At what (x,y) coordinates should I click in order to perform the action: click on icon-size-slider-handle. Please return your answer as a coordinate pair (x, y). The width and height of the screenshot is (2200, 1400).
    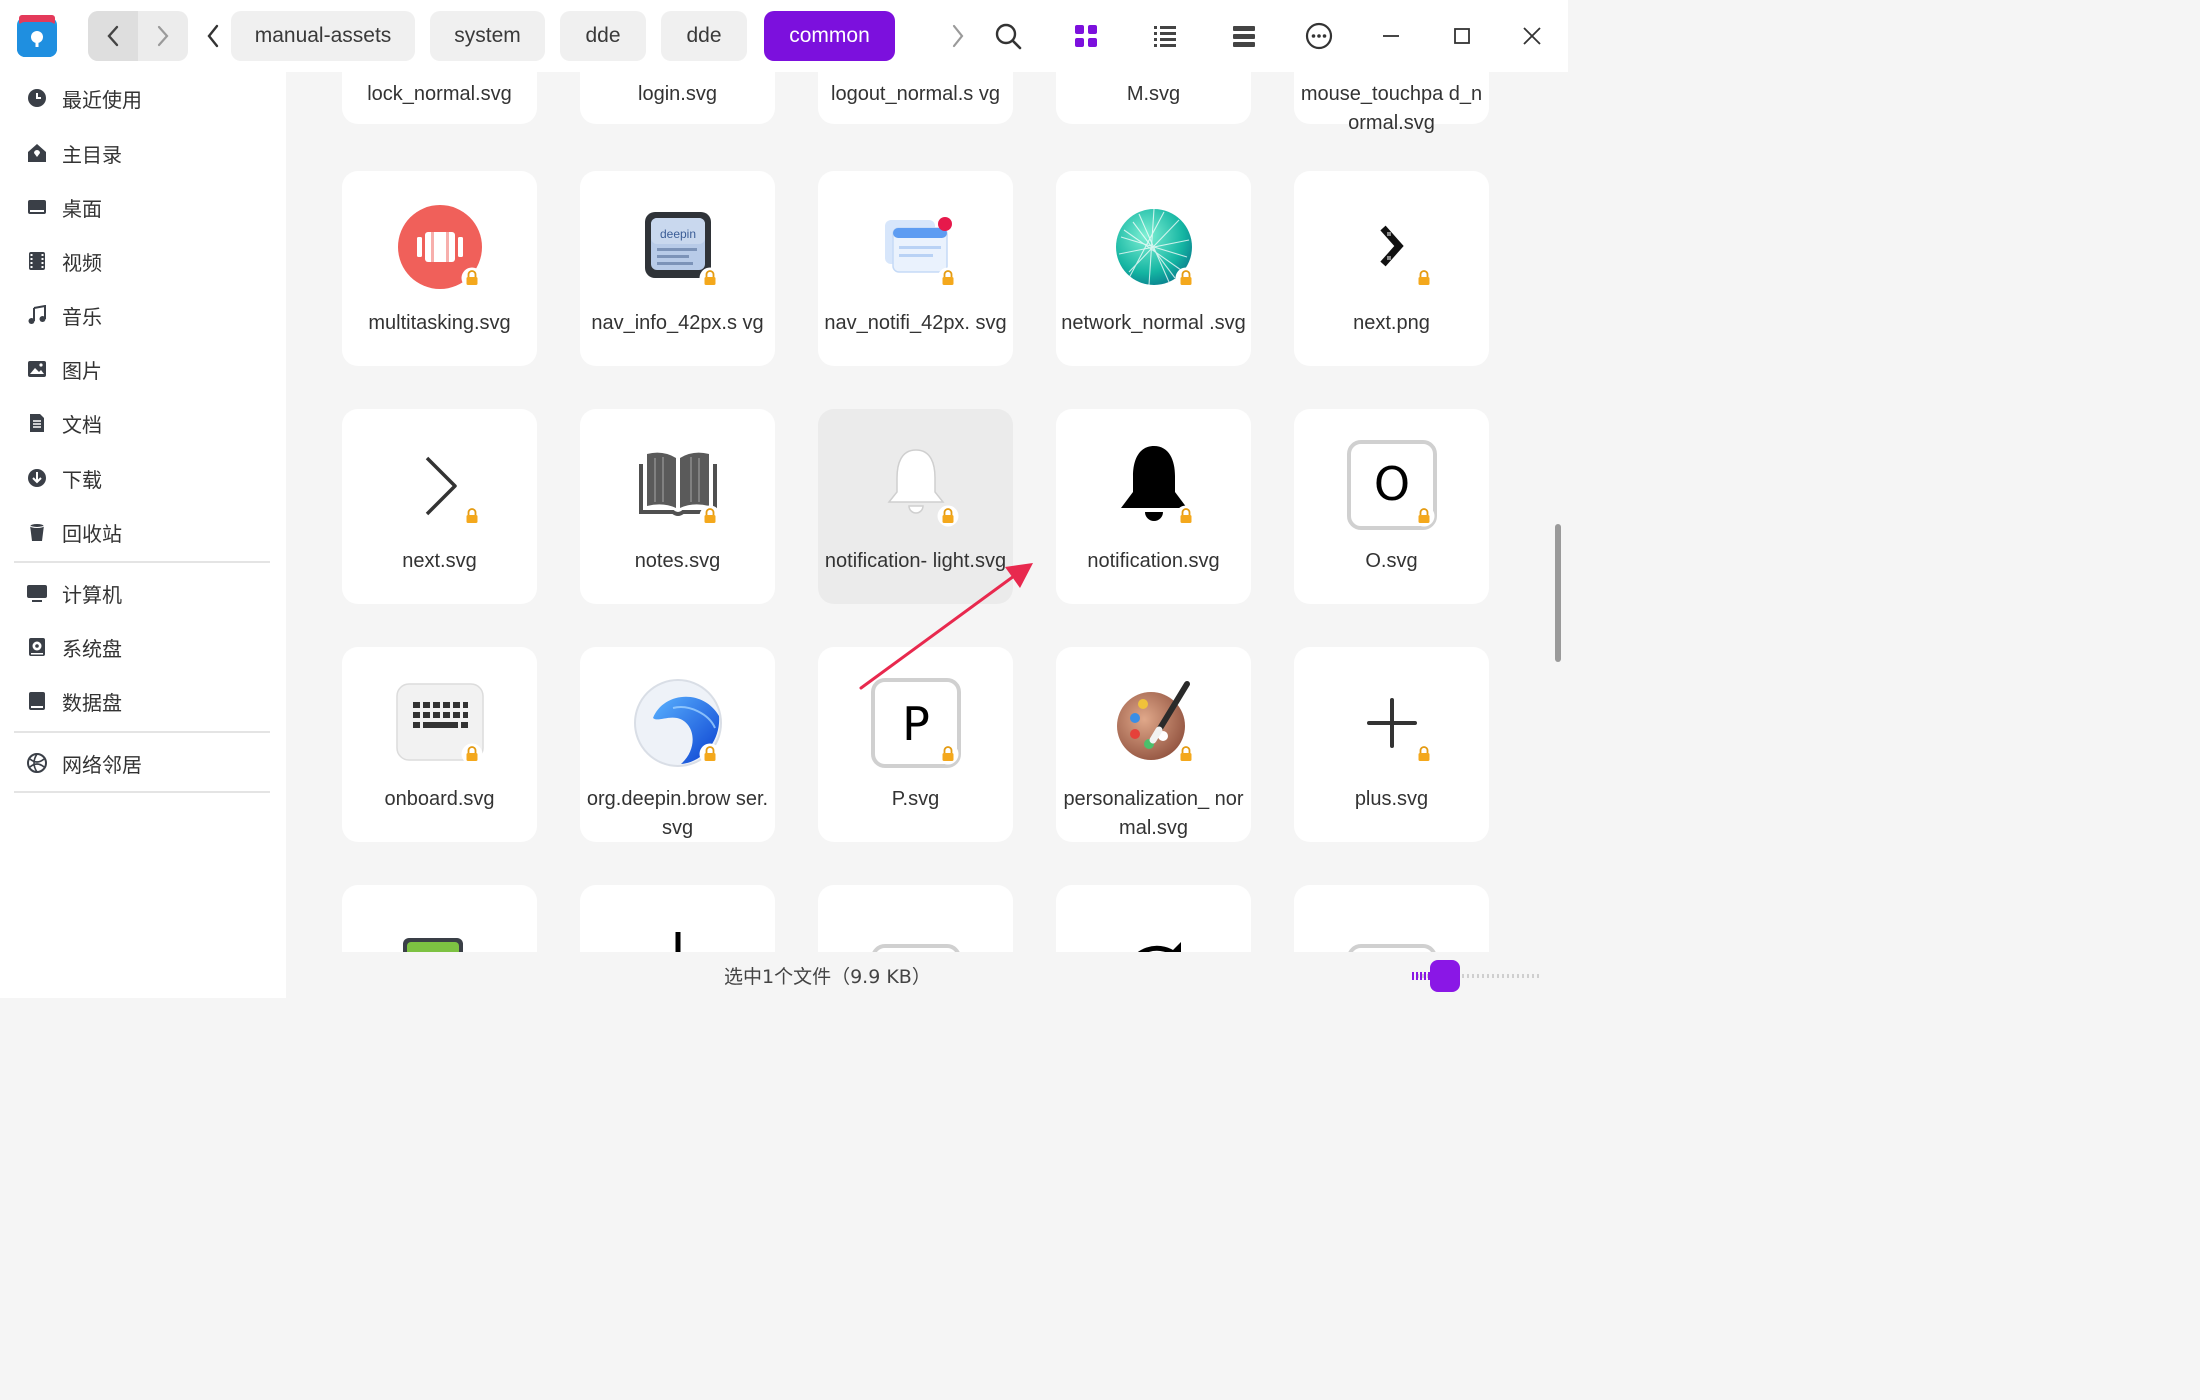
    Looking at the image, I should click on (1445, 976).